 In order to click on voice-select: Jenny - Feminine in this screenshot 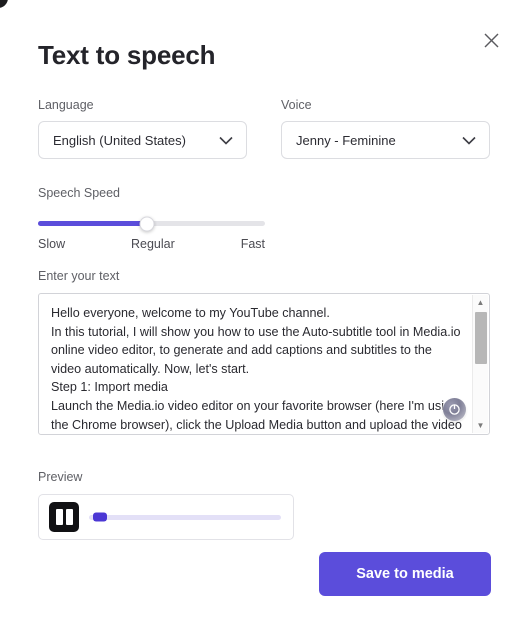, I will do `click(385, 140)`.